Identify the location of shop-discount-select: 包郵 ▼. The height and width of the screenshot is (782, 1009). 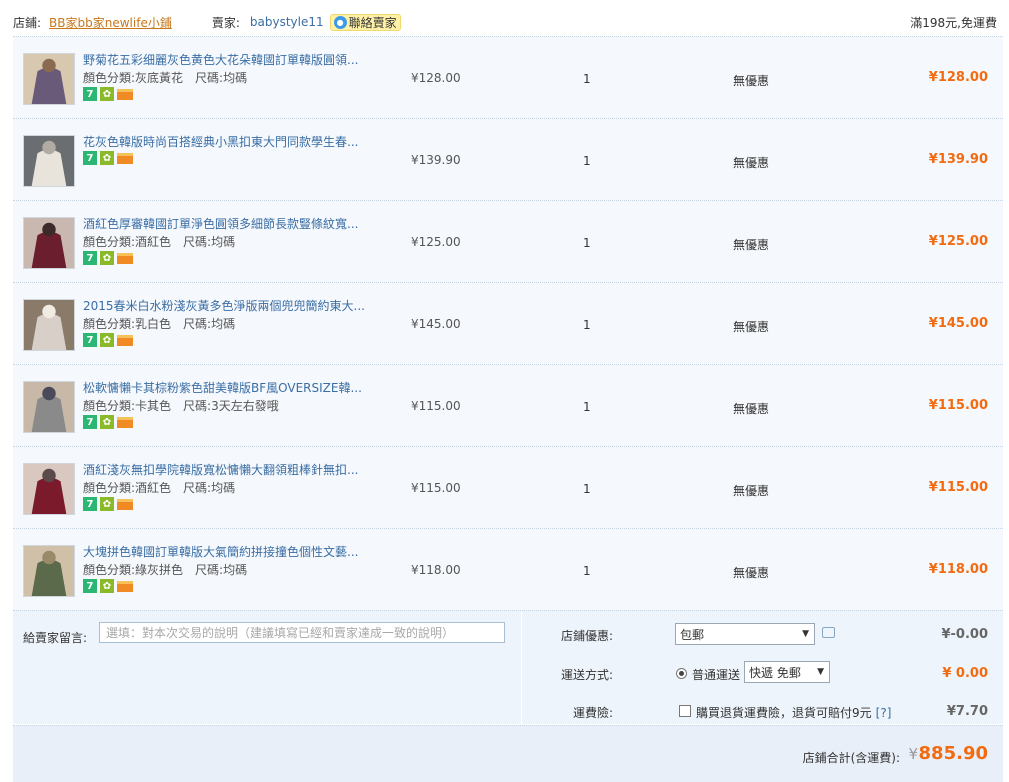
(745, 634).